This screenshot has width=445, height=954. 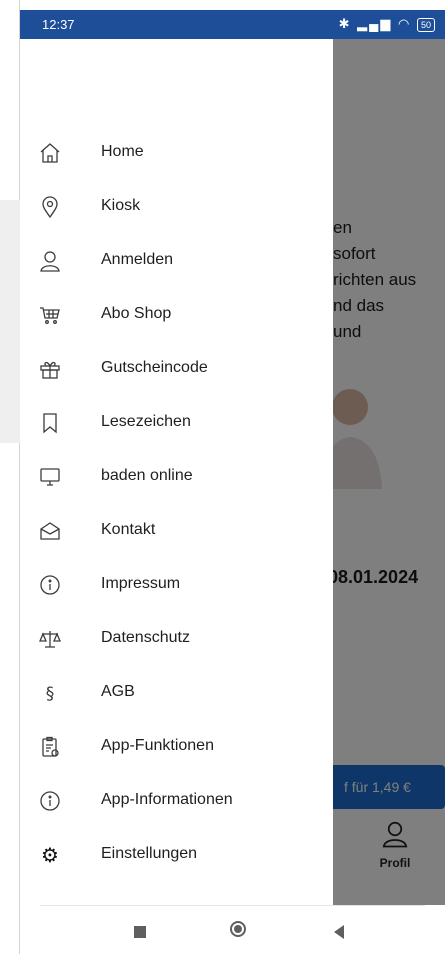 What do you see at coordinates (339, 932) in the screenshot?
I see `back-button` at bounding box center [339, 932].